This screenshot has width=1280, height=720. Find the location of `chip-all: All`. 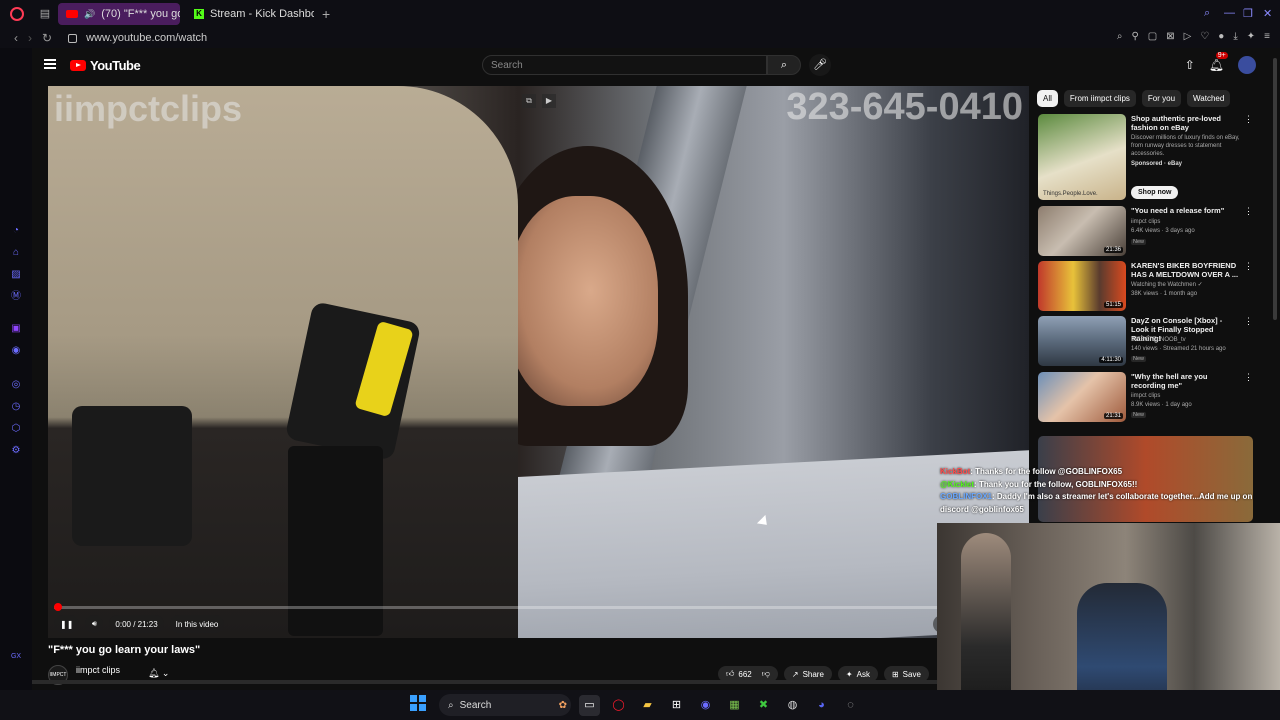

chip-all: All is located at coordinates (1047, 98).